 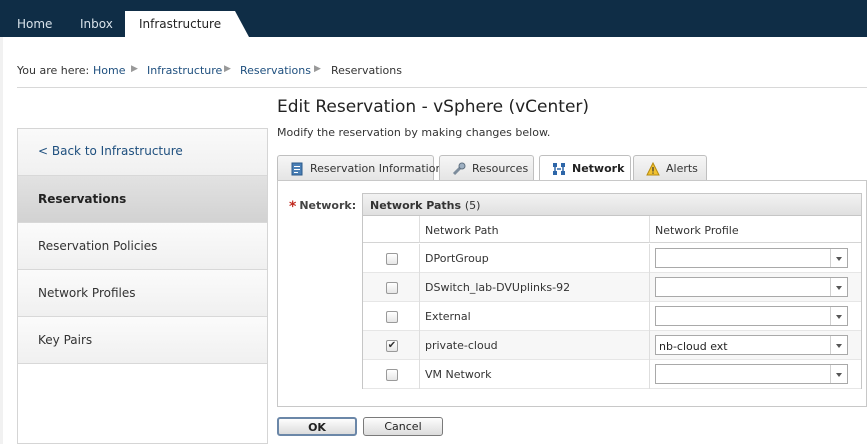 I want to click on cancel-button: Cancel, so click(x=403, y=426).